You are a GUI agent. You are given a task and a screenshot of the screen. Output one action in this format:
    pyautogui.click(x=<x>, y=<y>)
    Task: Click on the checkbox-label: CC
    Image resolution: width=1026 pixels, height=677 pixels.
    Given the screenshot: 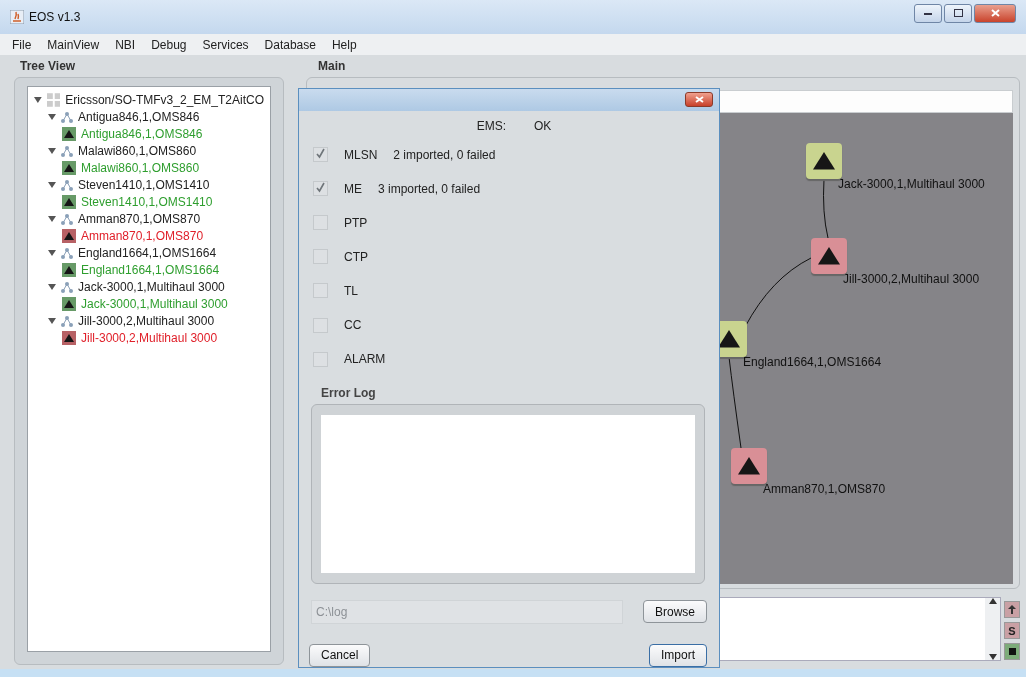 What is the action you would take?
    pyautogui.click(x=353, y=325)
    